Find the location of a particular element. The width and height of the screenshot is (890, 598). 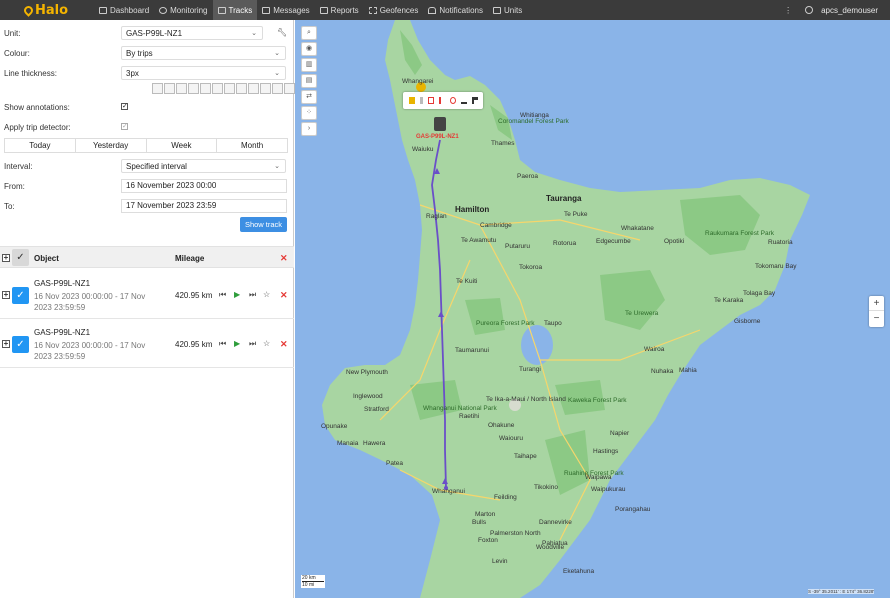

unit-select: GAS-P99L-NZ1 ⌄ is located at coordinates (192, 33).